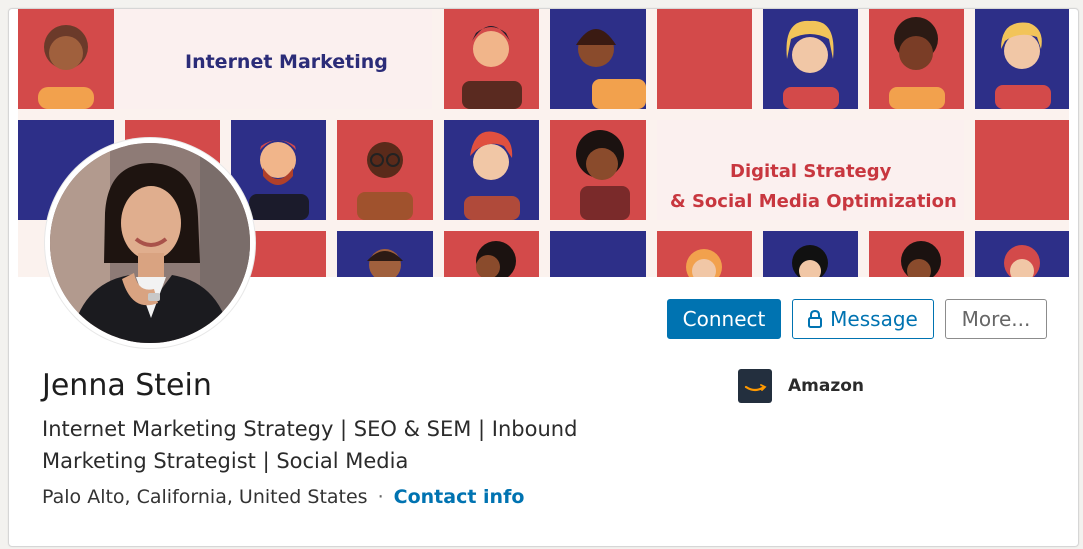  I want to click on contact-info-link: Contact info, so click(459, 497).